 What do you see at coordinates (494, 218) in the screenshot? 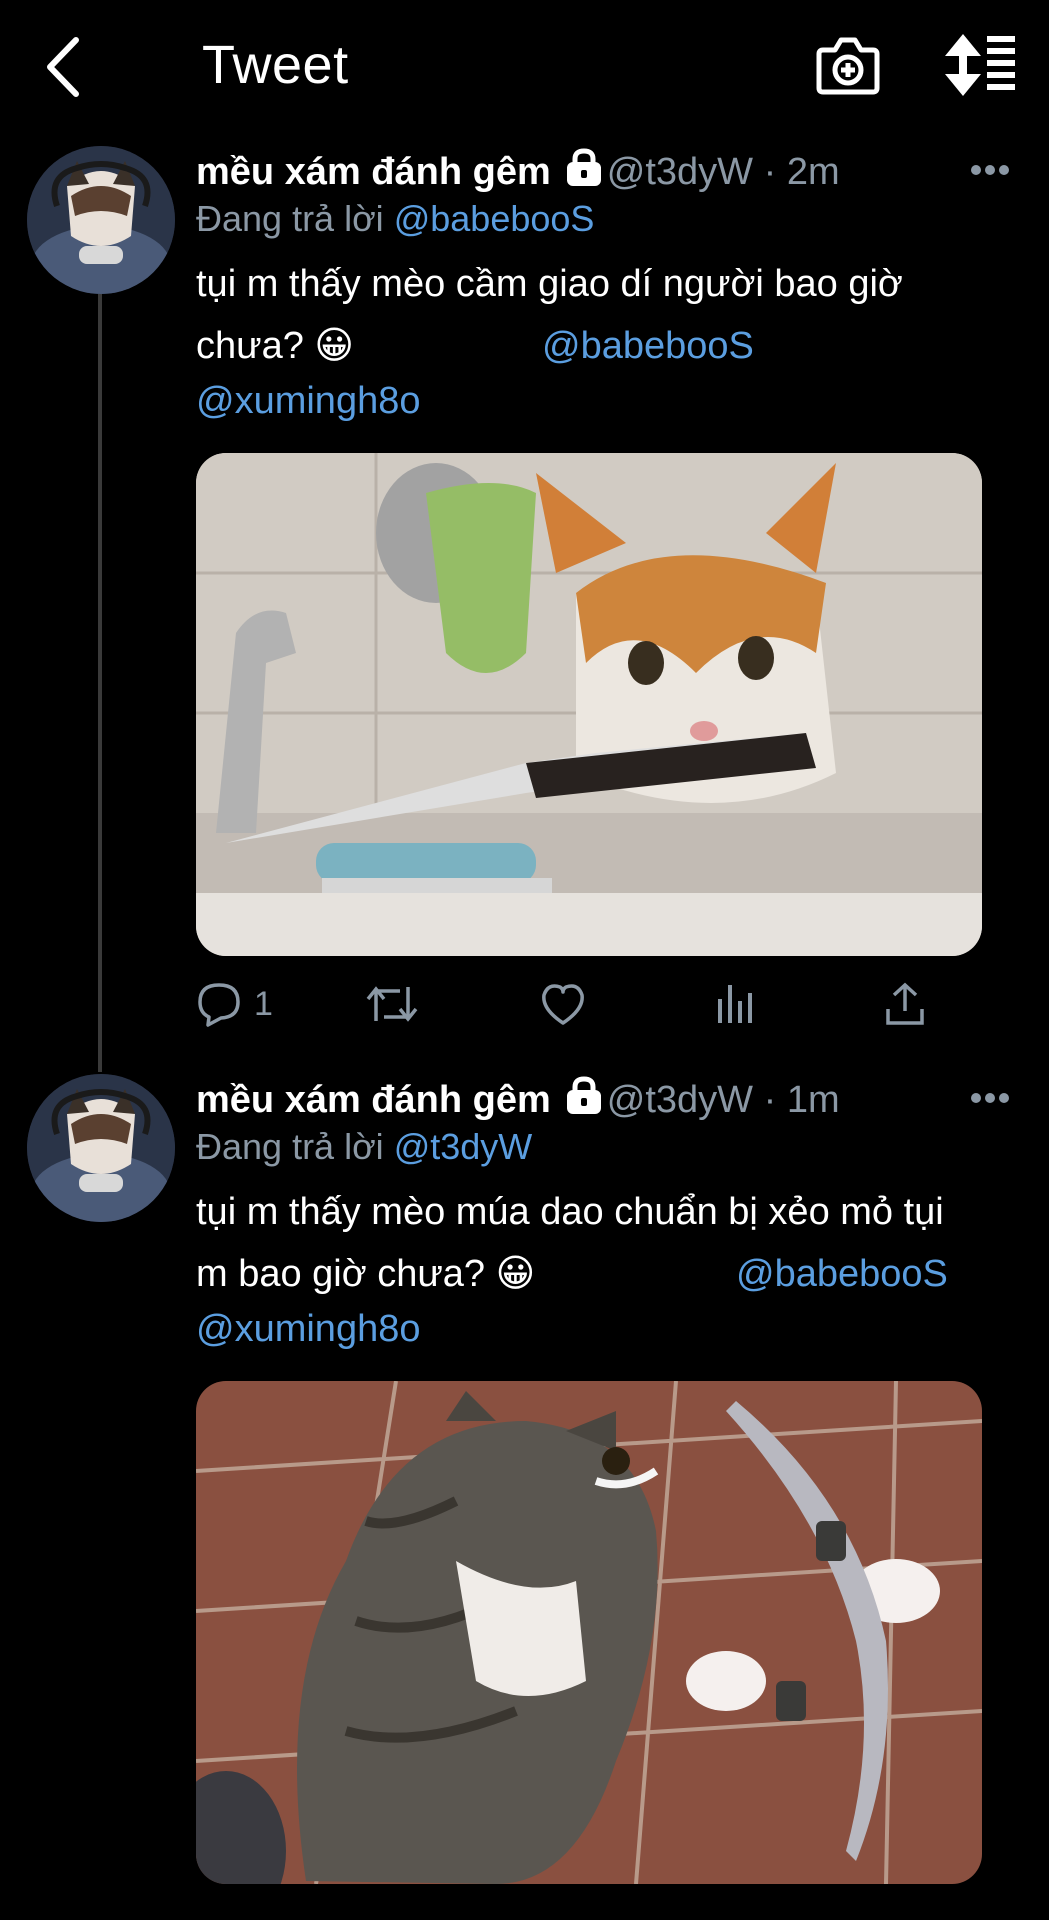
I see `replying-to-mention: @babebooS` at bounding box center [494, 218].